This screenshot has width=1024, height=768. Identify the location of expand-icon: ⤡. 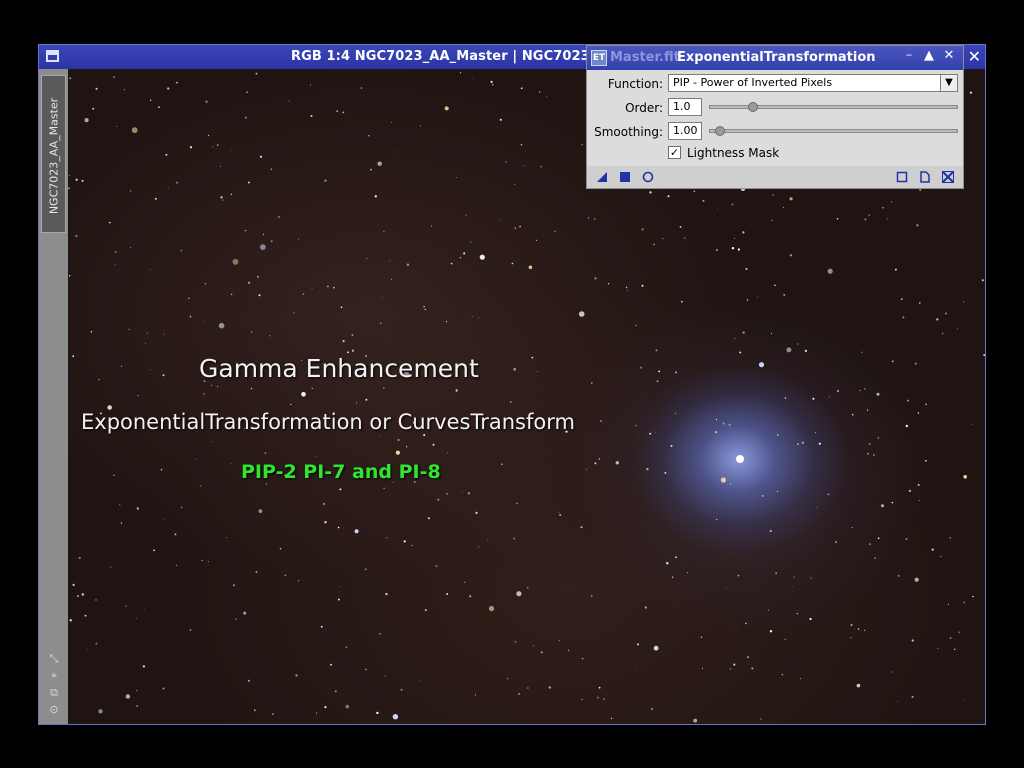
(54, 658).